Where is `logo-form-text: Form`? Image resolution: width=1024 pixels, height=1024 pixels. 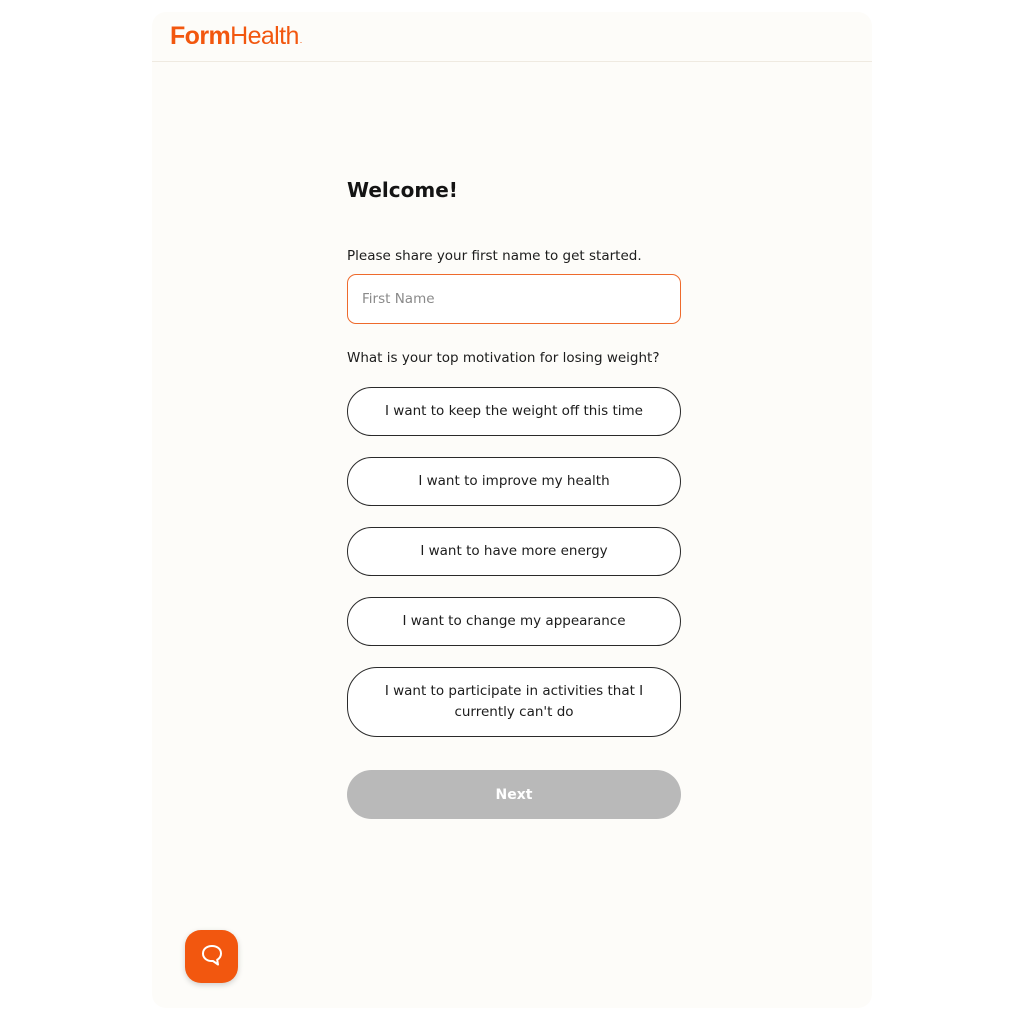 logo-form-text: Form is located at coordinates (200, 36).